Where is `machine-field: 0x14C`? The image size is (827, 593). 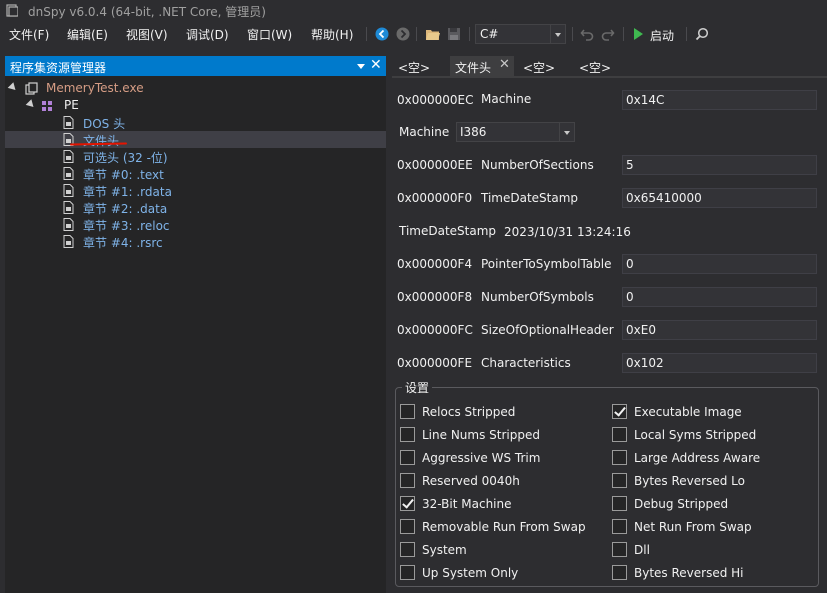 machine-field: 0x14C is located at coordinates (719, 100).